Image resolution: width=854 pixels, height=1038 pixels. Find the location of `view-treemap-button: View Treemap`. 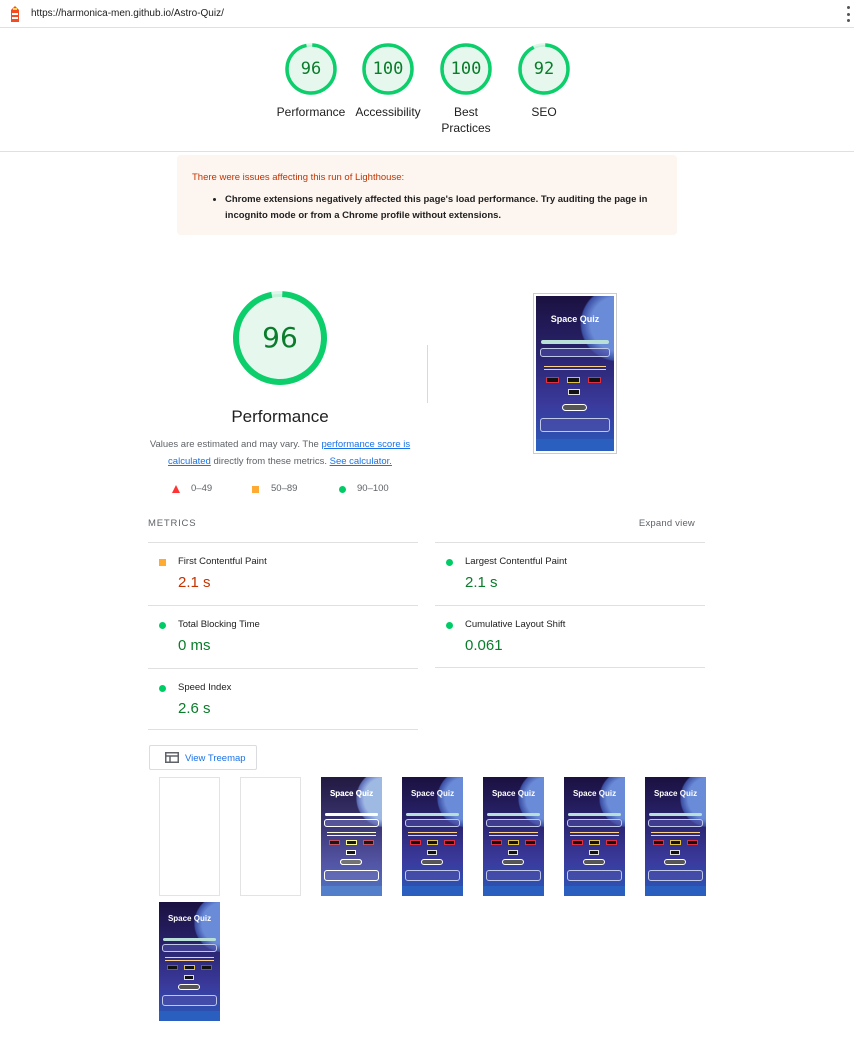

view-treemap-button: View Treemap is located at coordinates (203, 757).